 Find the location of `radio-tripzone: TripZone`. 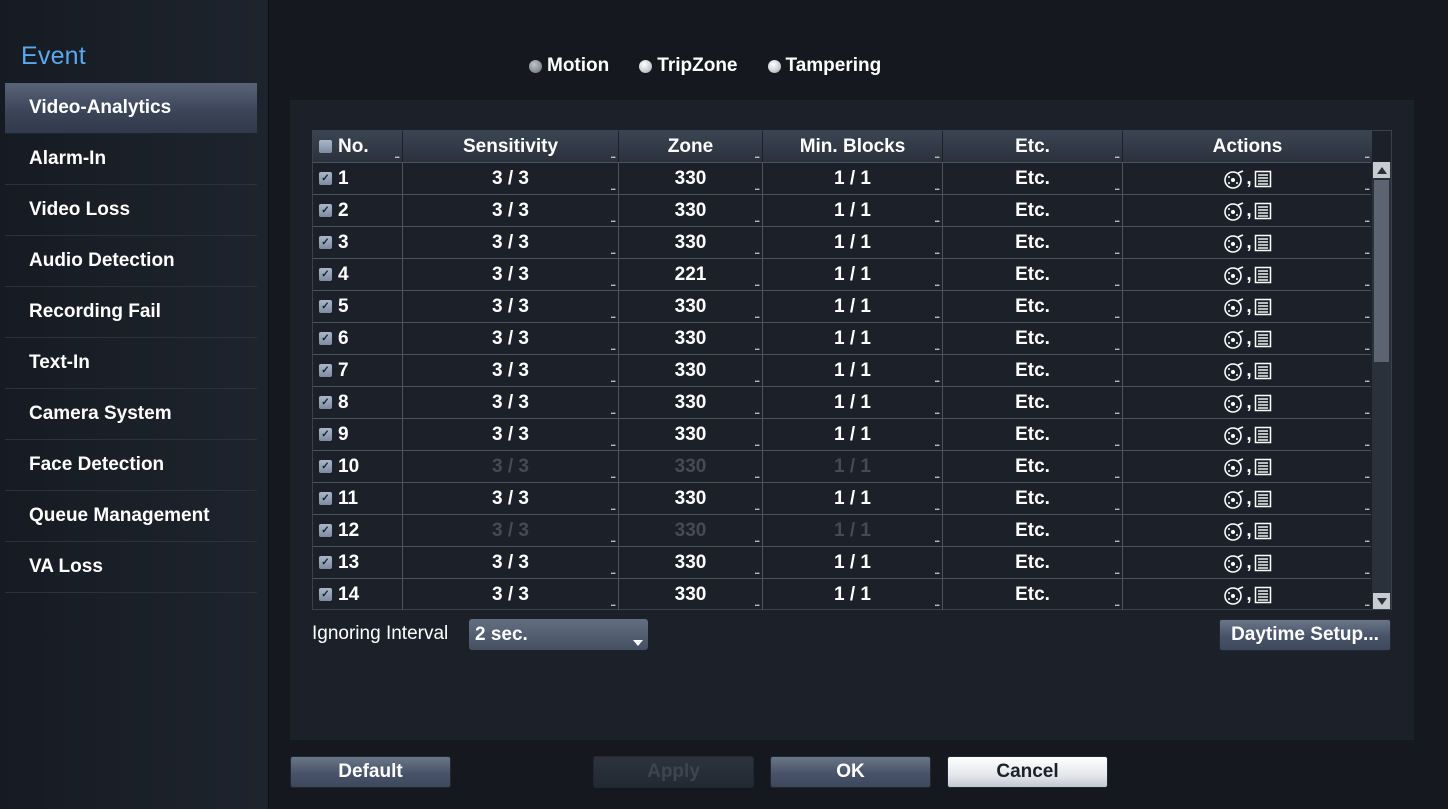

radio-tripzone: TripZone is located at coordinates (688, 66).